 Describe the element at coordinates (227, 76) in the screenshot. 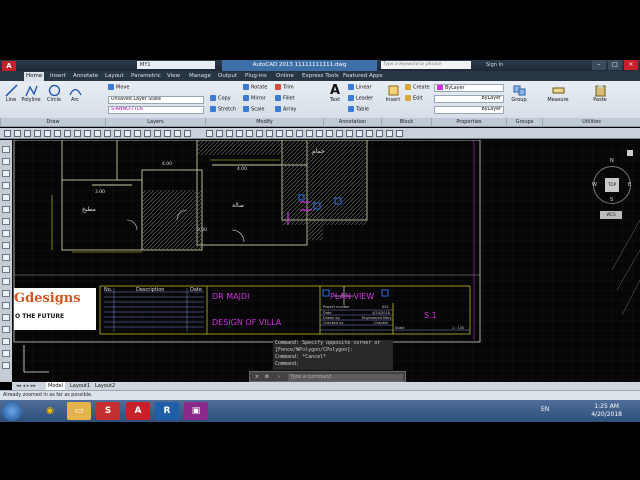

I see `tab-output: Output` at that location.